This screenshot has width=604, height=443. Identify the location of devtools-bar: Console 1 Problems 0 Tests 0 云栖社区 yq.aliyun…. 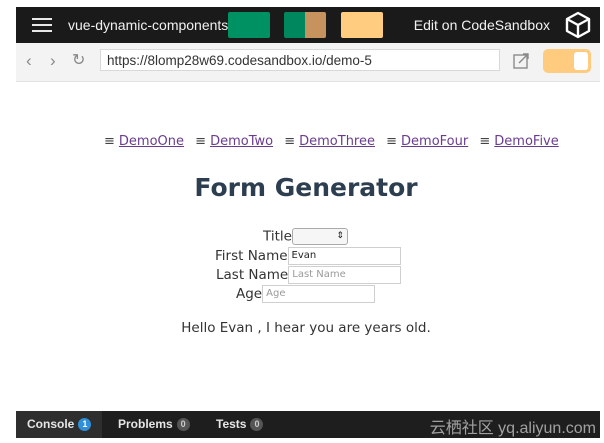
(308, 424).